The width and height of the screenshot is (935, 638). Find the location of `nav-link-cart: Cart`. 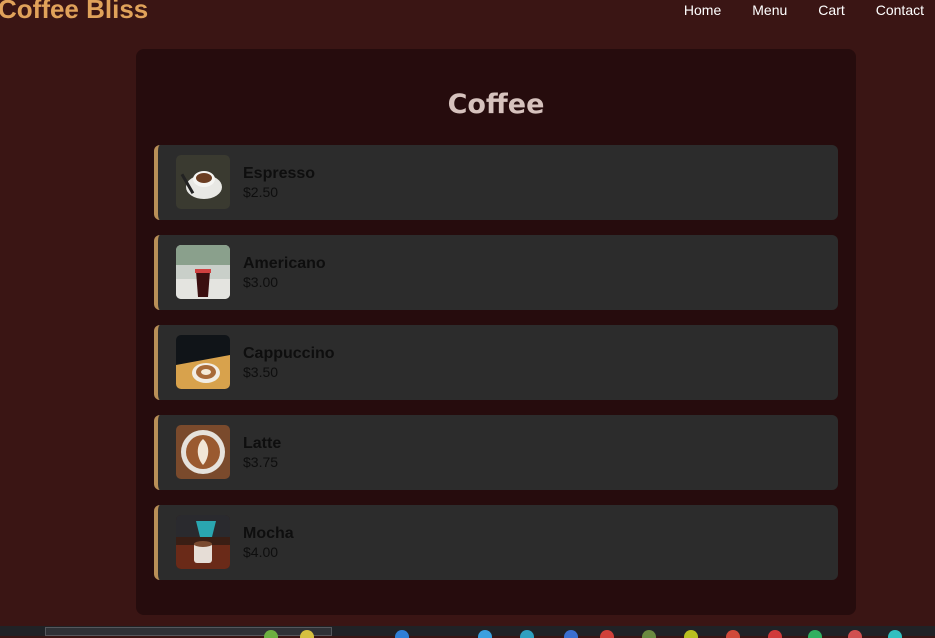

nav-link-cart: Cart is located at coordinates (831, 10).